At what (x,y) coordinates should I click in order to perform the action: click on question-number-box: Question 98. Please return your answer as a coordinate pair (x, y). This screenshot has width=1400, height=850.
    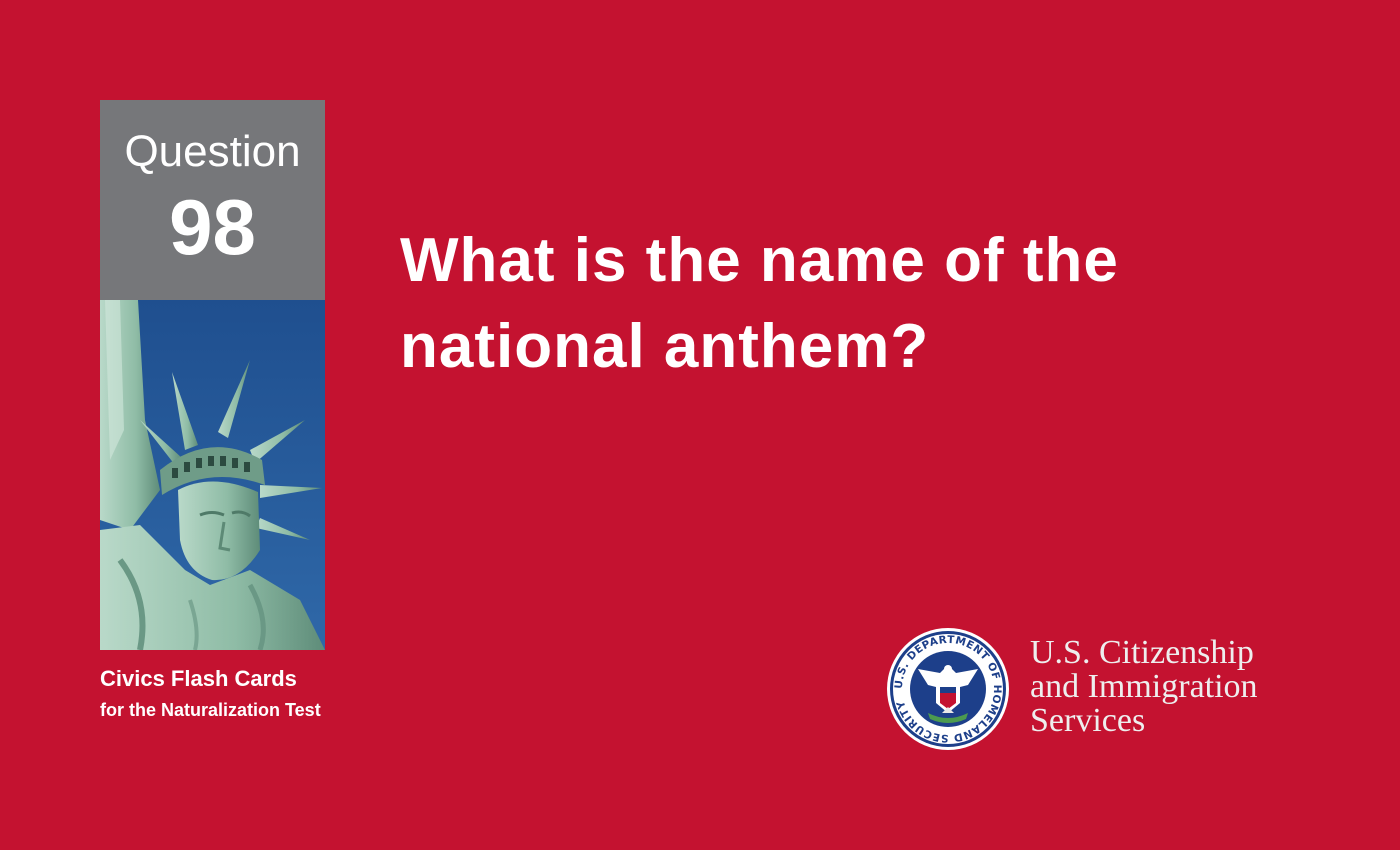
    Looking at the image, I should click on (212, 200).